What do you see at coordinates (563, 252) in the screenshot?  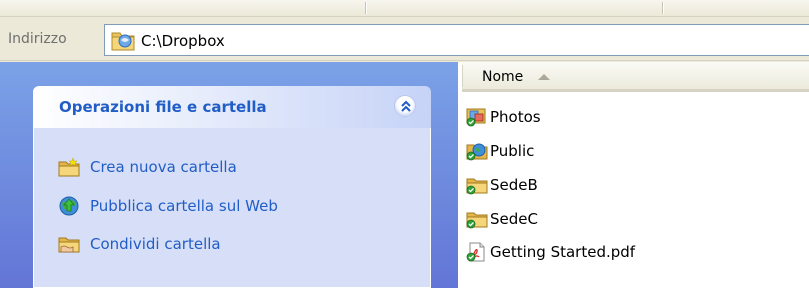 I see `file-name: Getting Started.pdf` at bounding box center [563, 252].